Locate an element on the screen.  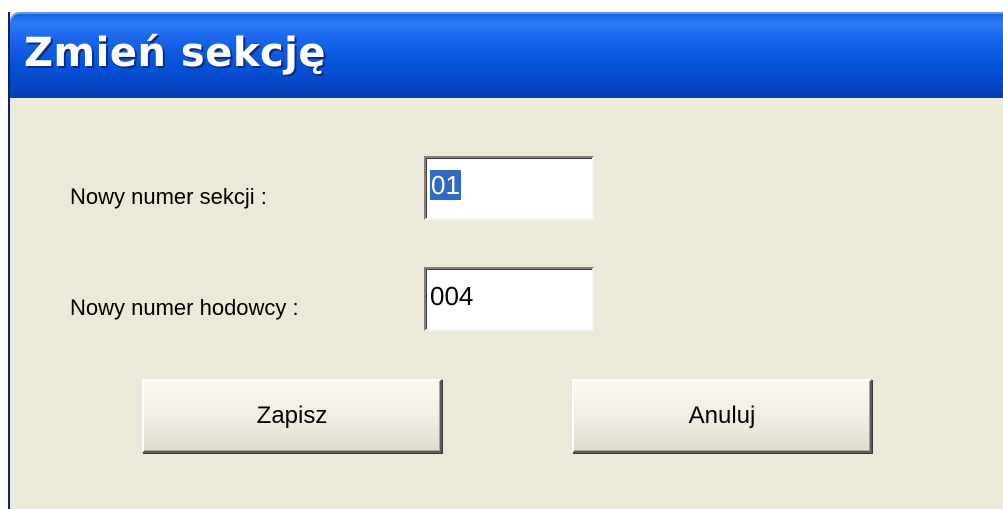
breeder-number-value: 004 is located at coordinates (452, 296).